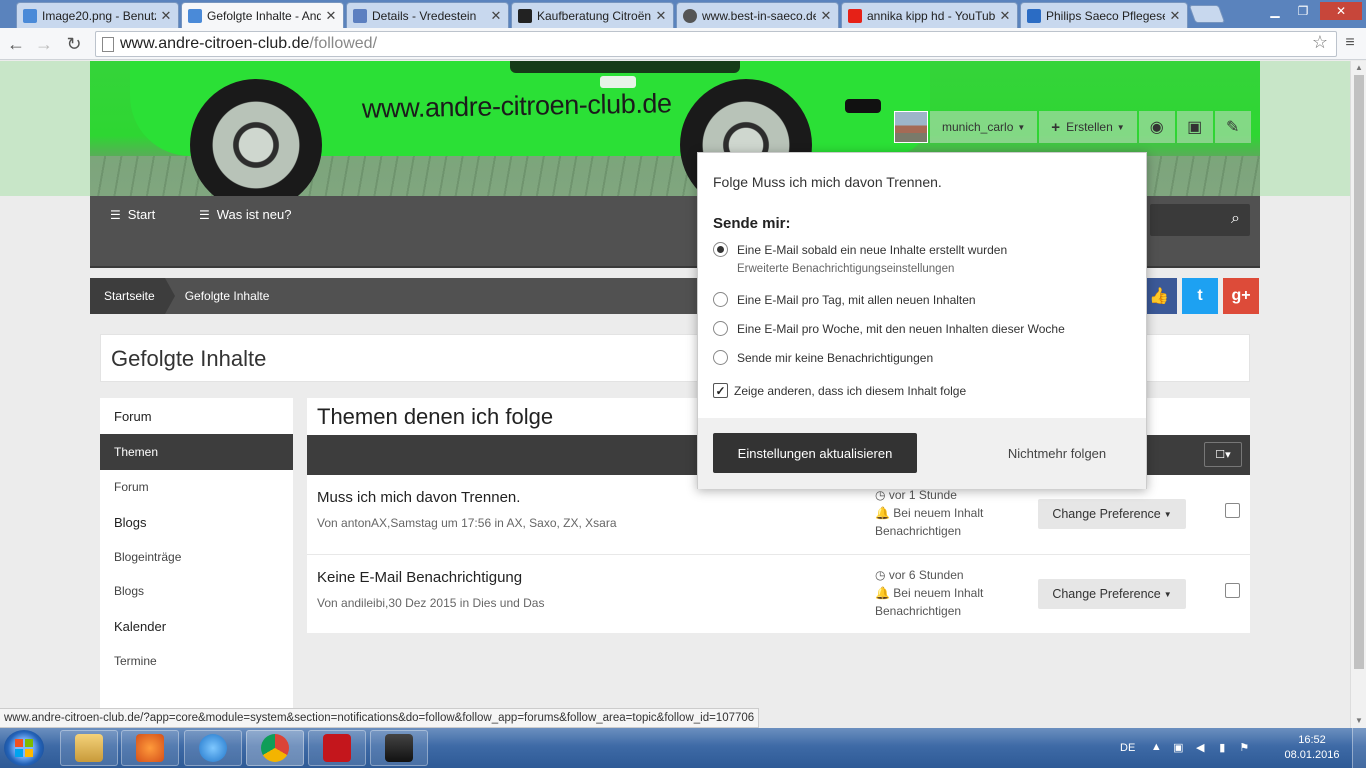  What do you see at coordinates (716, 44) in the screenshot?
I see `address-bar: www.andre-citroen-club.de/followed/ ☆` at bounding box center [716, 44].